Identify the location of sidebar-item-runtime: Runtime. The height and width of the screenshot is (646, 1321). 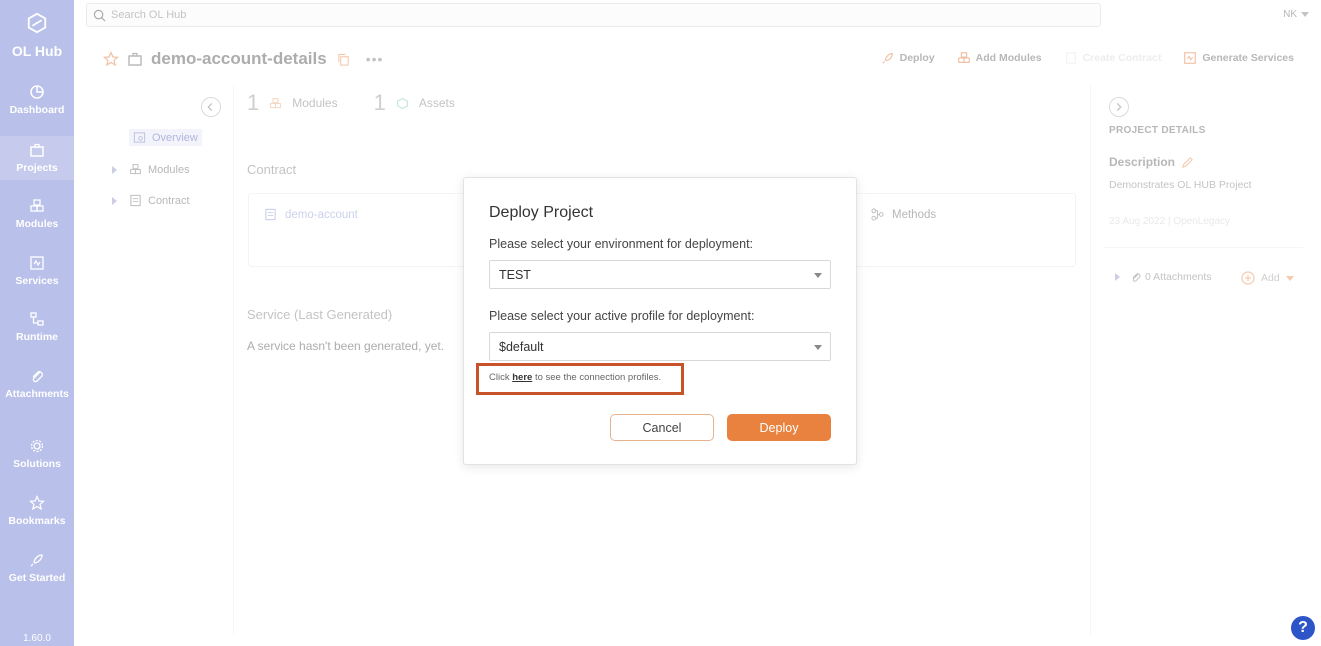
(37, 327).